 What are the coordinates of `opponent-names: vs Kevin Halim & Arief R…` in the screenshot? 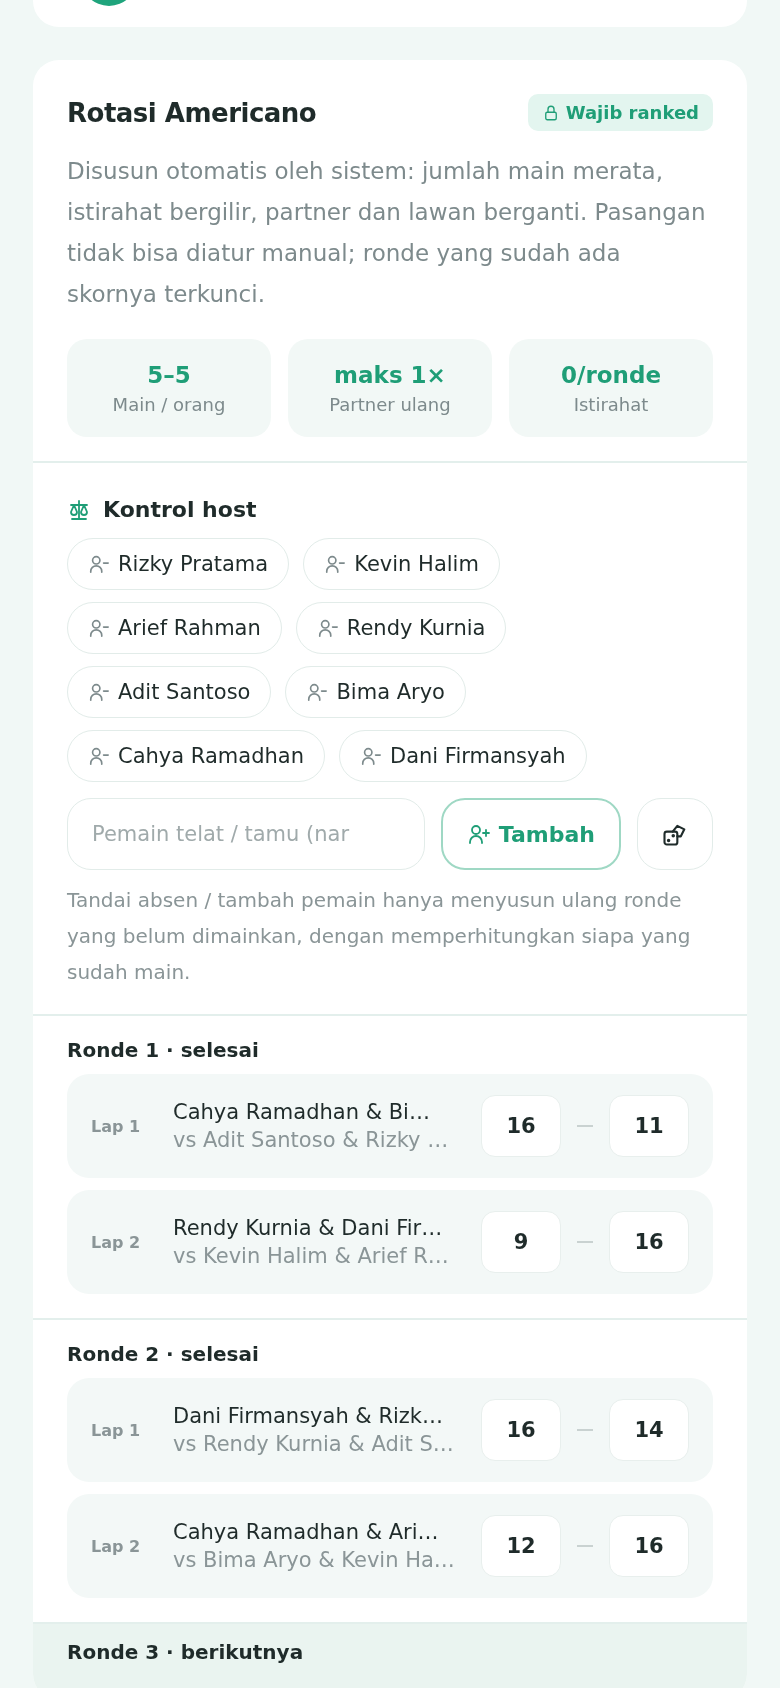 It's located at (311, 1256).